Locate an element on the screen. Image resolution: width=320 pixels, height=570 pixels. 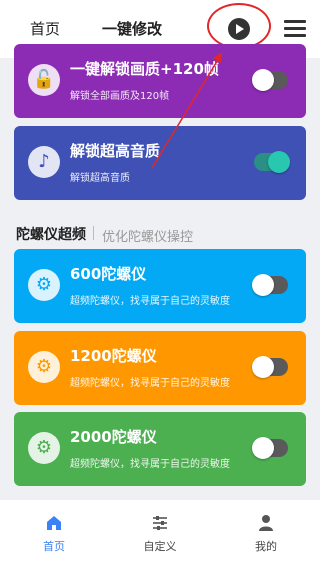
nav-label: 自定义 is located at coordinates (160, 546).